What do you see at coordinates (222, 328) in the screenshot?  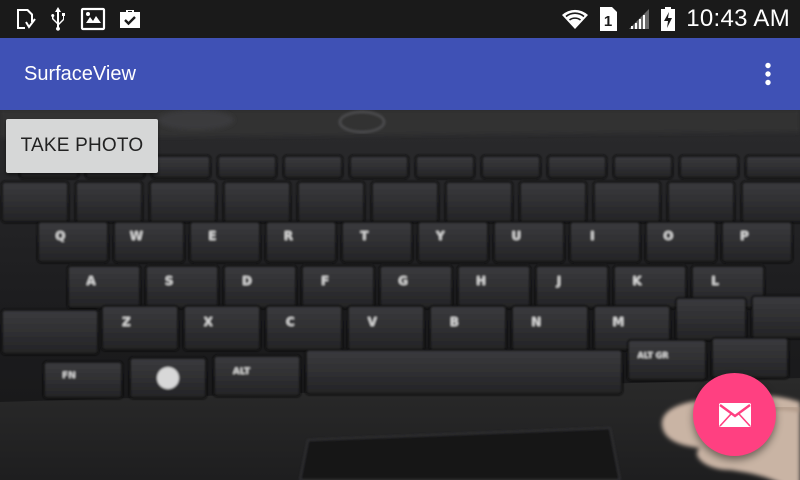 I see `key-x: X` at bounding box center [222, 328].